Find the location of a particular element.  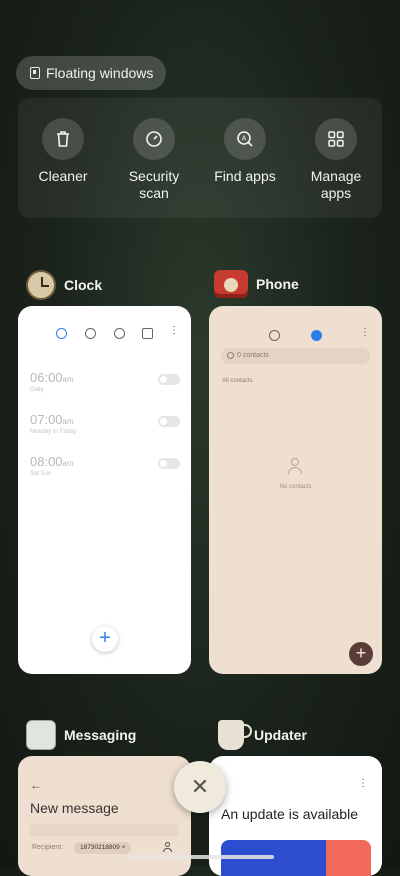

alarm-row: 07:00am Monday to Friday is located at coordinates (105, 423).